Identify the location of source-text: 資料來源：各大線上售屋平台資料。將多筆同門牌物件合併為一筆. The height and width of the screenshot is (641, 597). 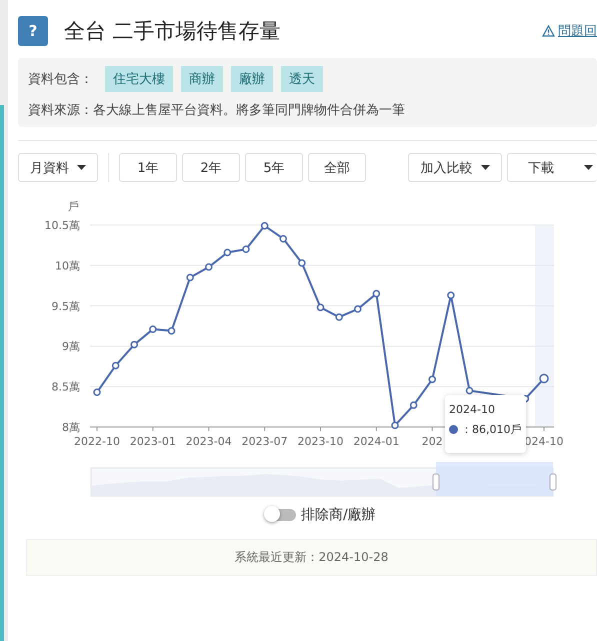
(217, 110).